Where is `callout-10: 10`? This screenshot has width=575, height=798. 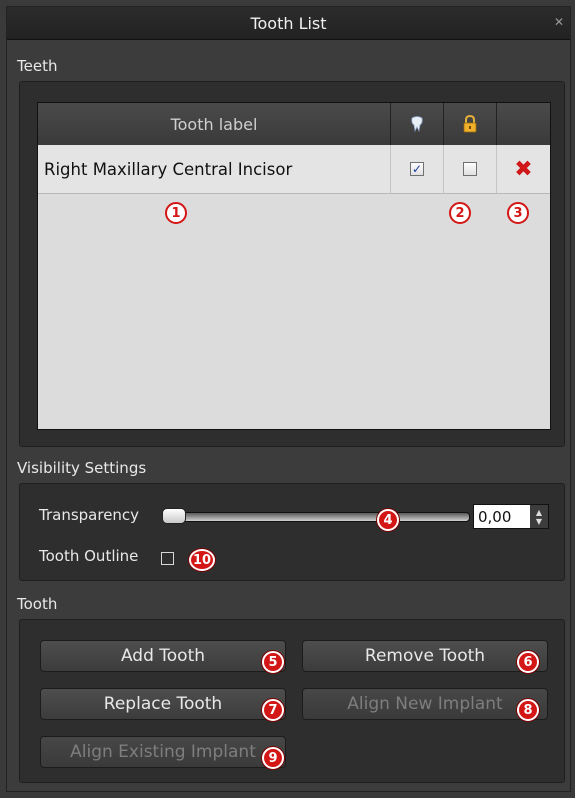
callout-10: 10 is located at coordinates (202, 560).